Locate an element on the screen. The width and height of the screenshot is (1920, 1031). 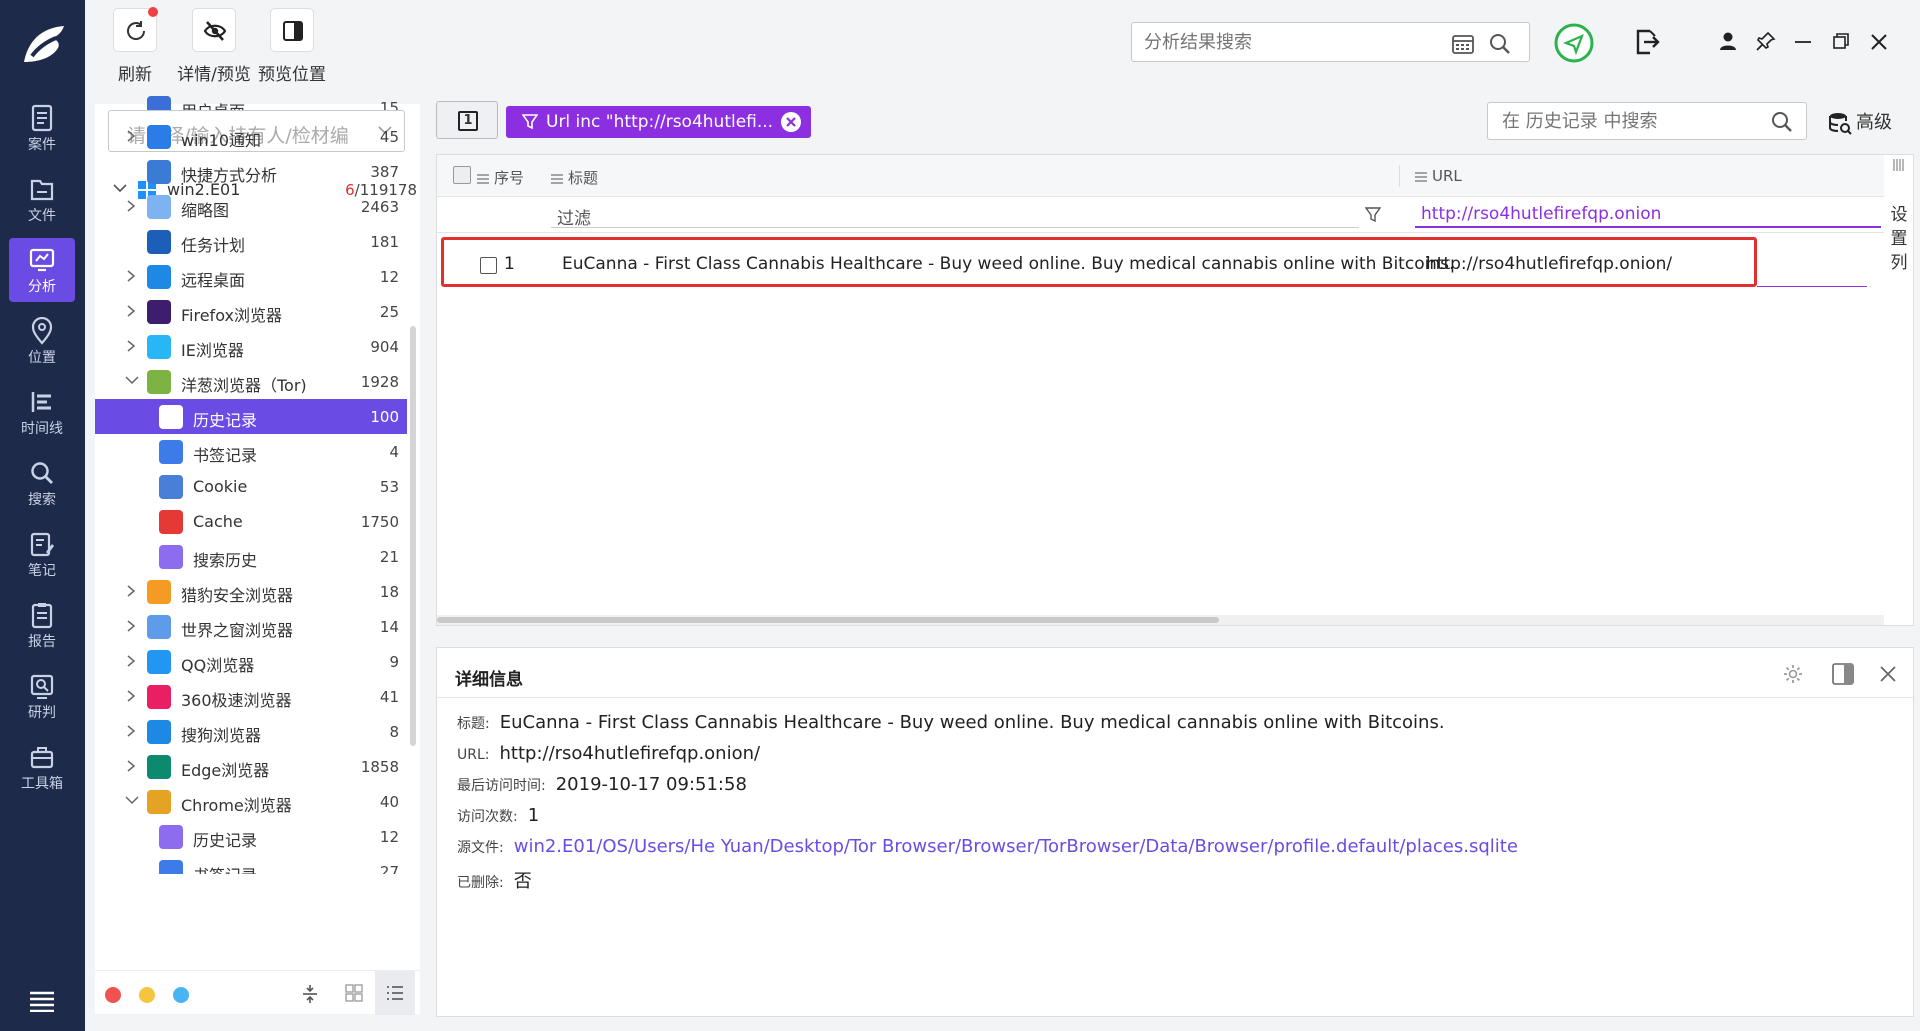
advanced-search-button: 高级 is located at coordinates (1860, 121).